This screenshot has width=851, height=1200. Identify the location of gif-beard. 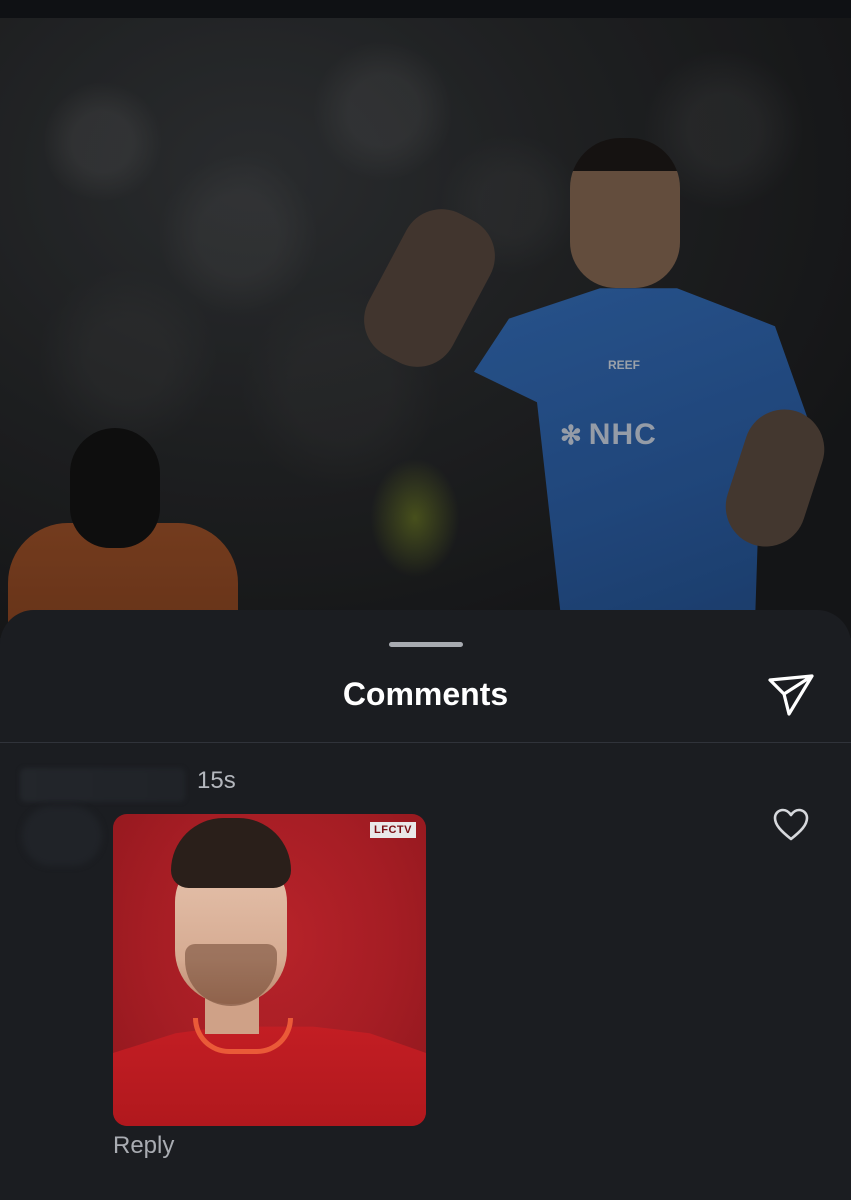
(231, 975).